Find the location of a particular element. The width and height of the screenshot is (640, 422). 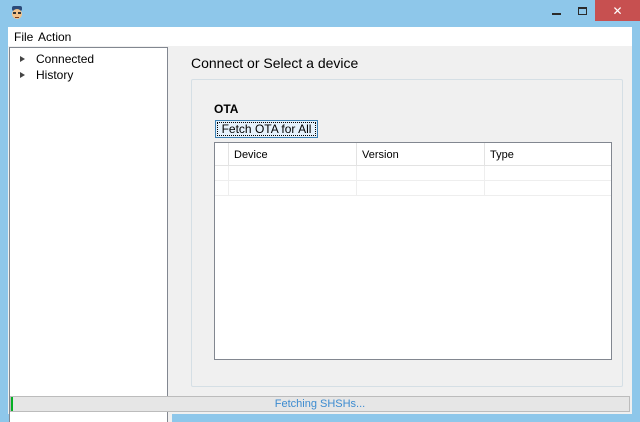

tree-node-connected: Connected is located at coordinates (57, 59).